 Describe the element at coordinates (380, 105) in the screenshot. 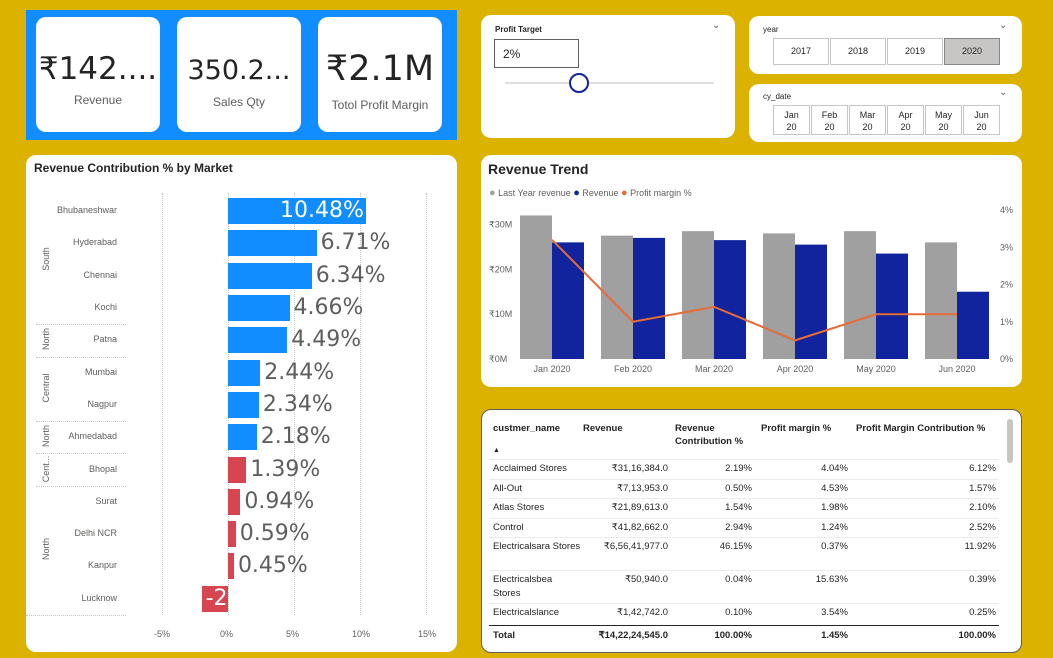

I see `kpi-label: Totol Profit Margin` at that location.